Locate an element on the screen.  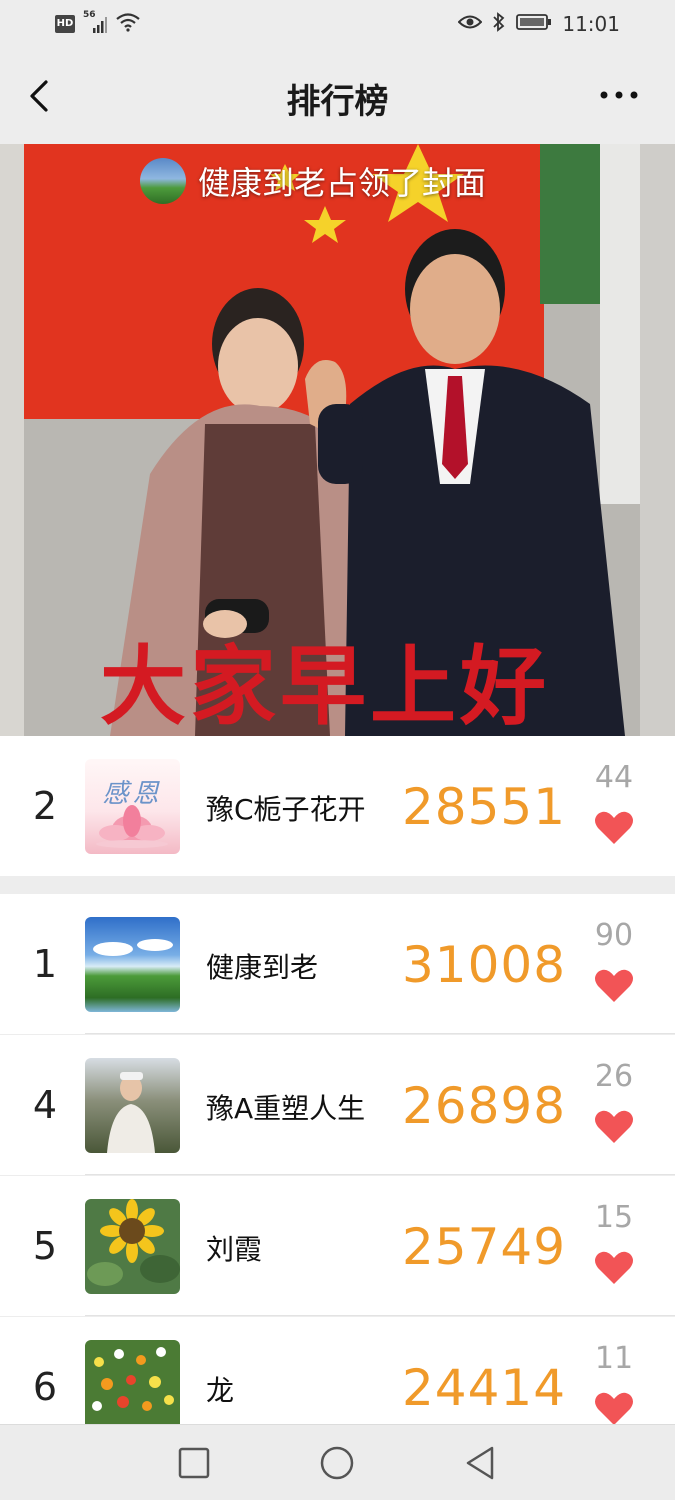
lotus-icon is located at coordinates (132, 826).